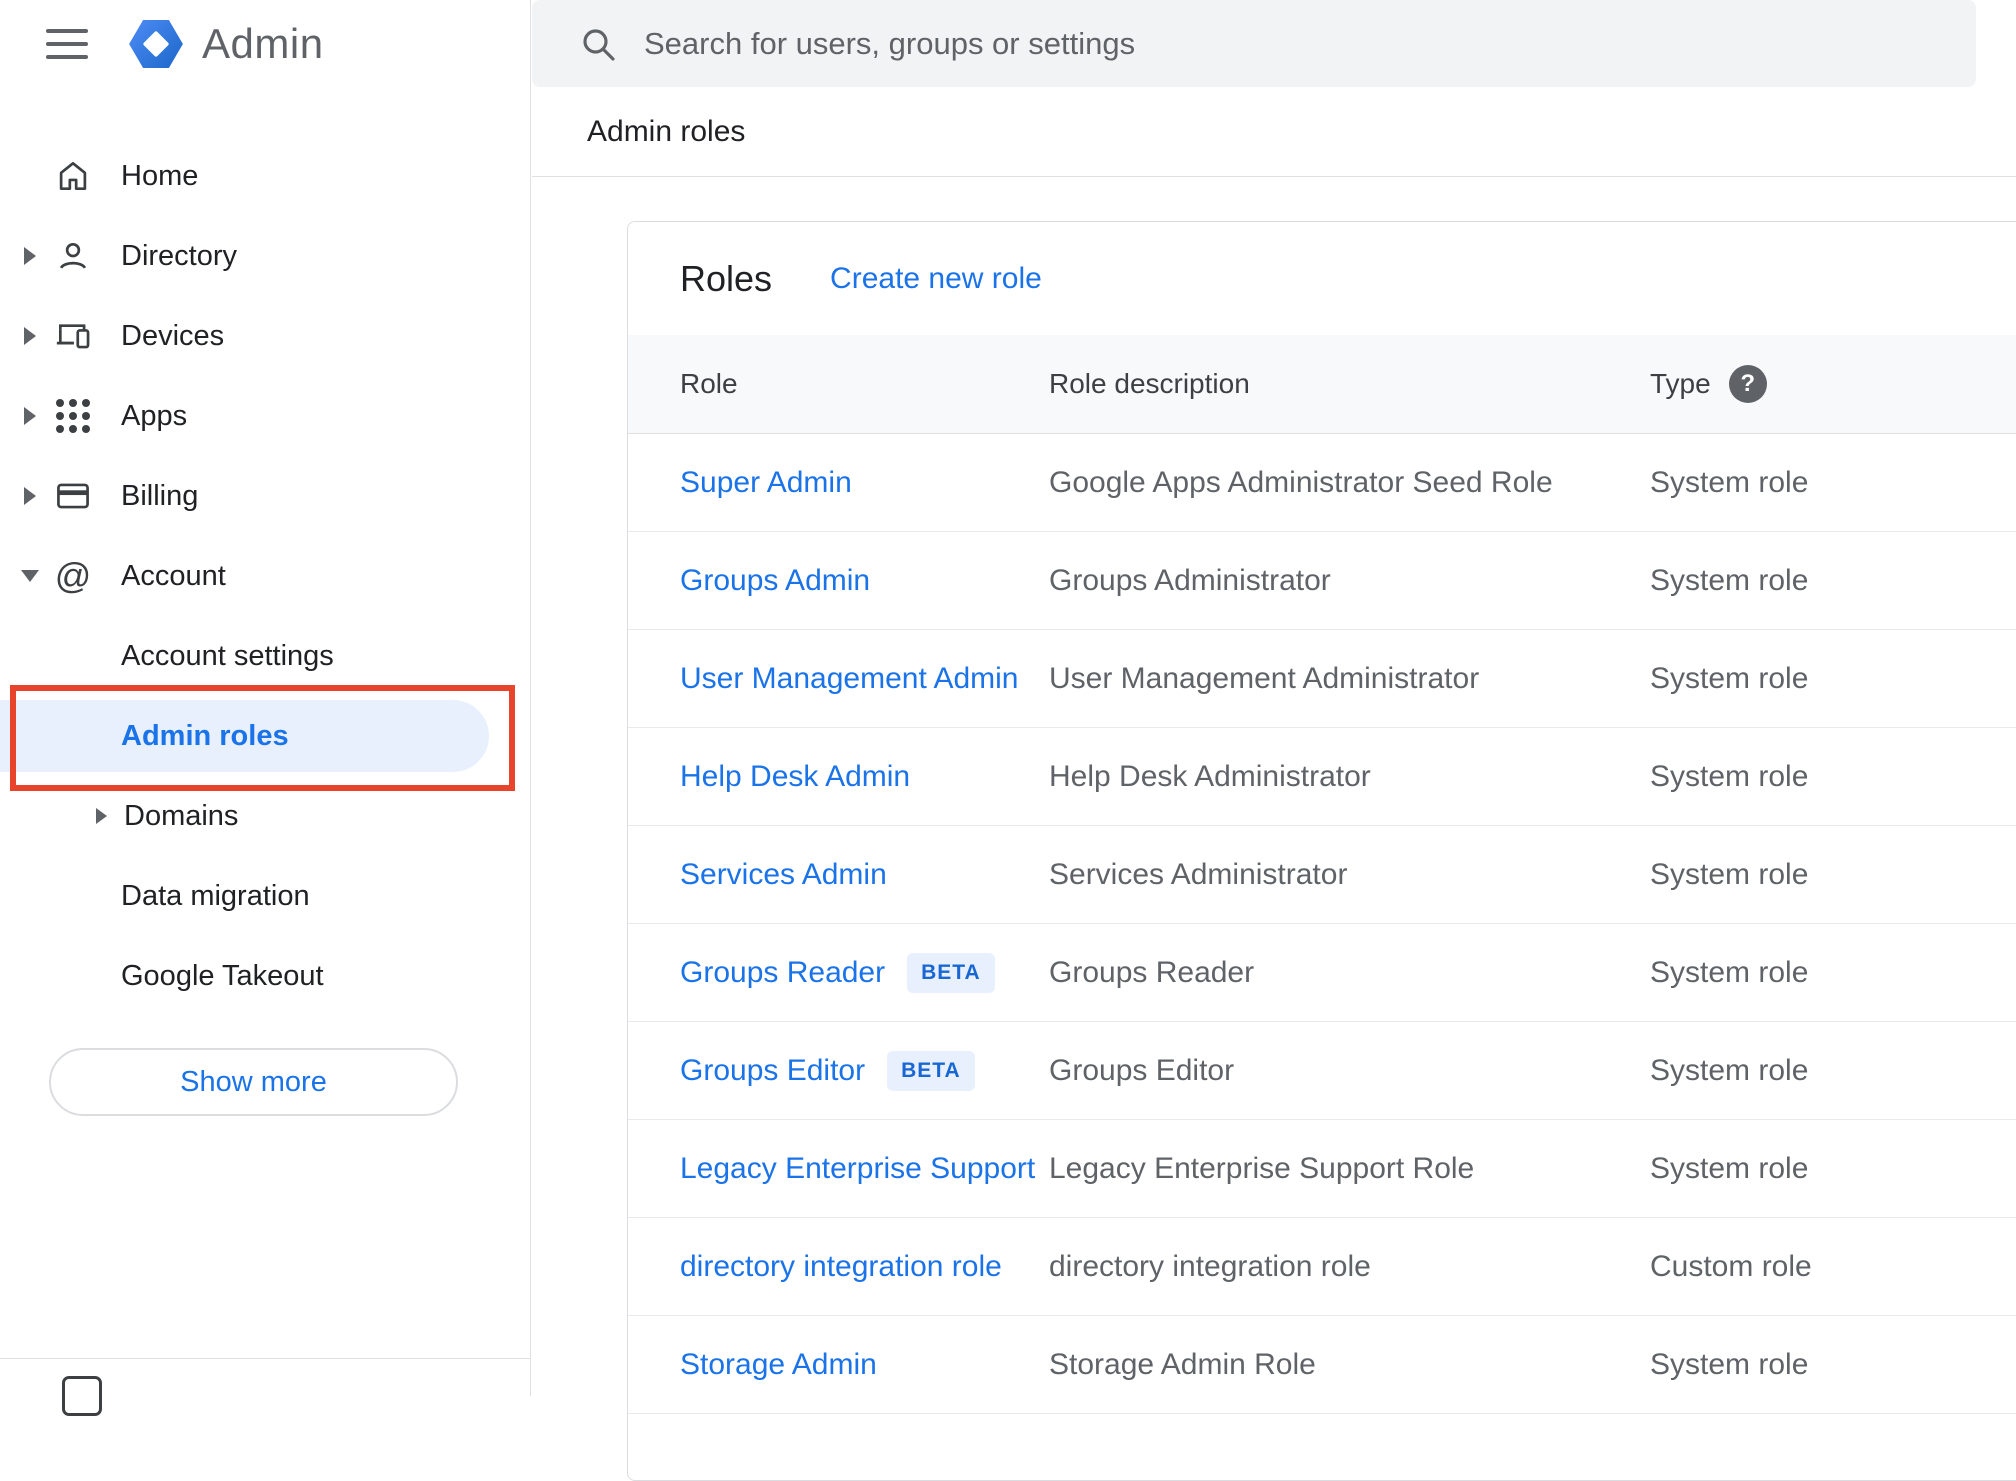 The width and height of the screenshot is (2016, 1481). What do you see at coordinates (1149, 383) in the screenshot?
I see `column-header-description: Role description` at bounding box center [1149, 383].